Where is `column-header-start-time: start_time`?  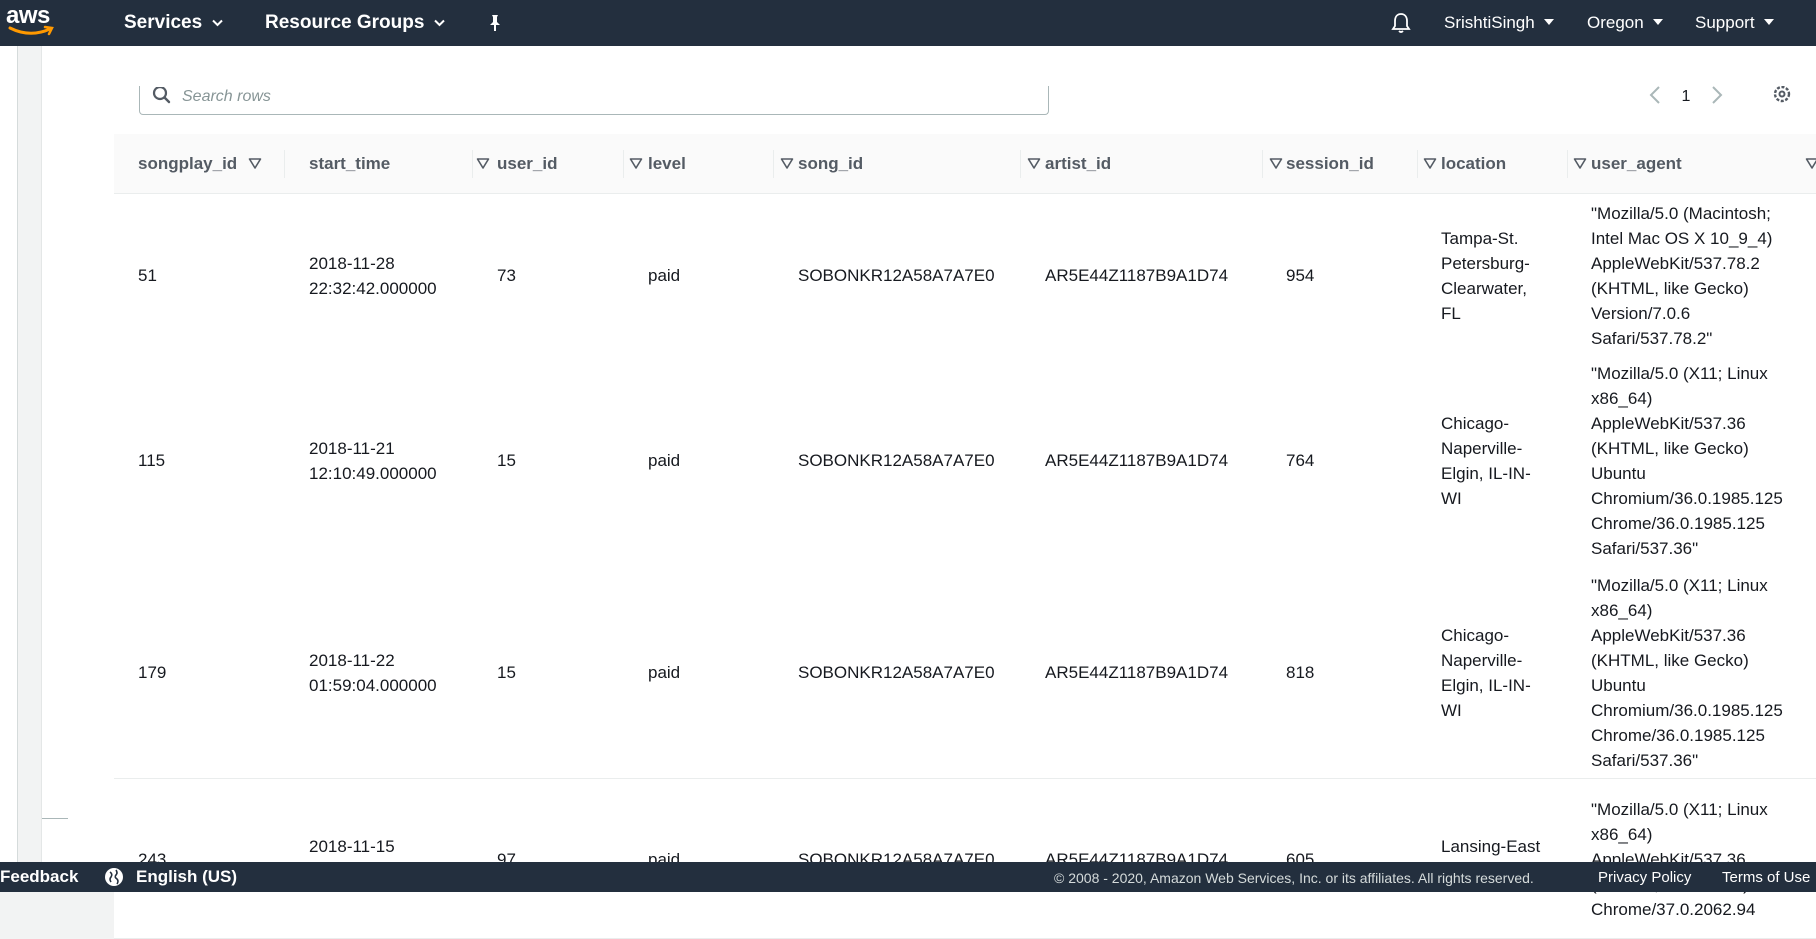
column-header-start-time: start_time is located at coordinates (401, 164).